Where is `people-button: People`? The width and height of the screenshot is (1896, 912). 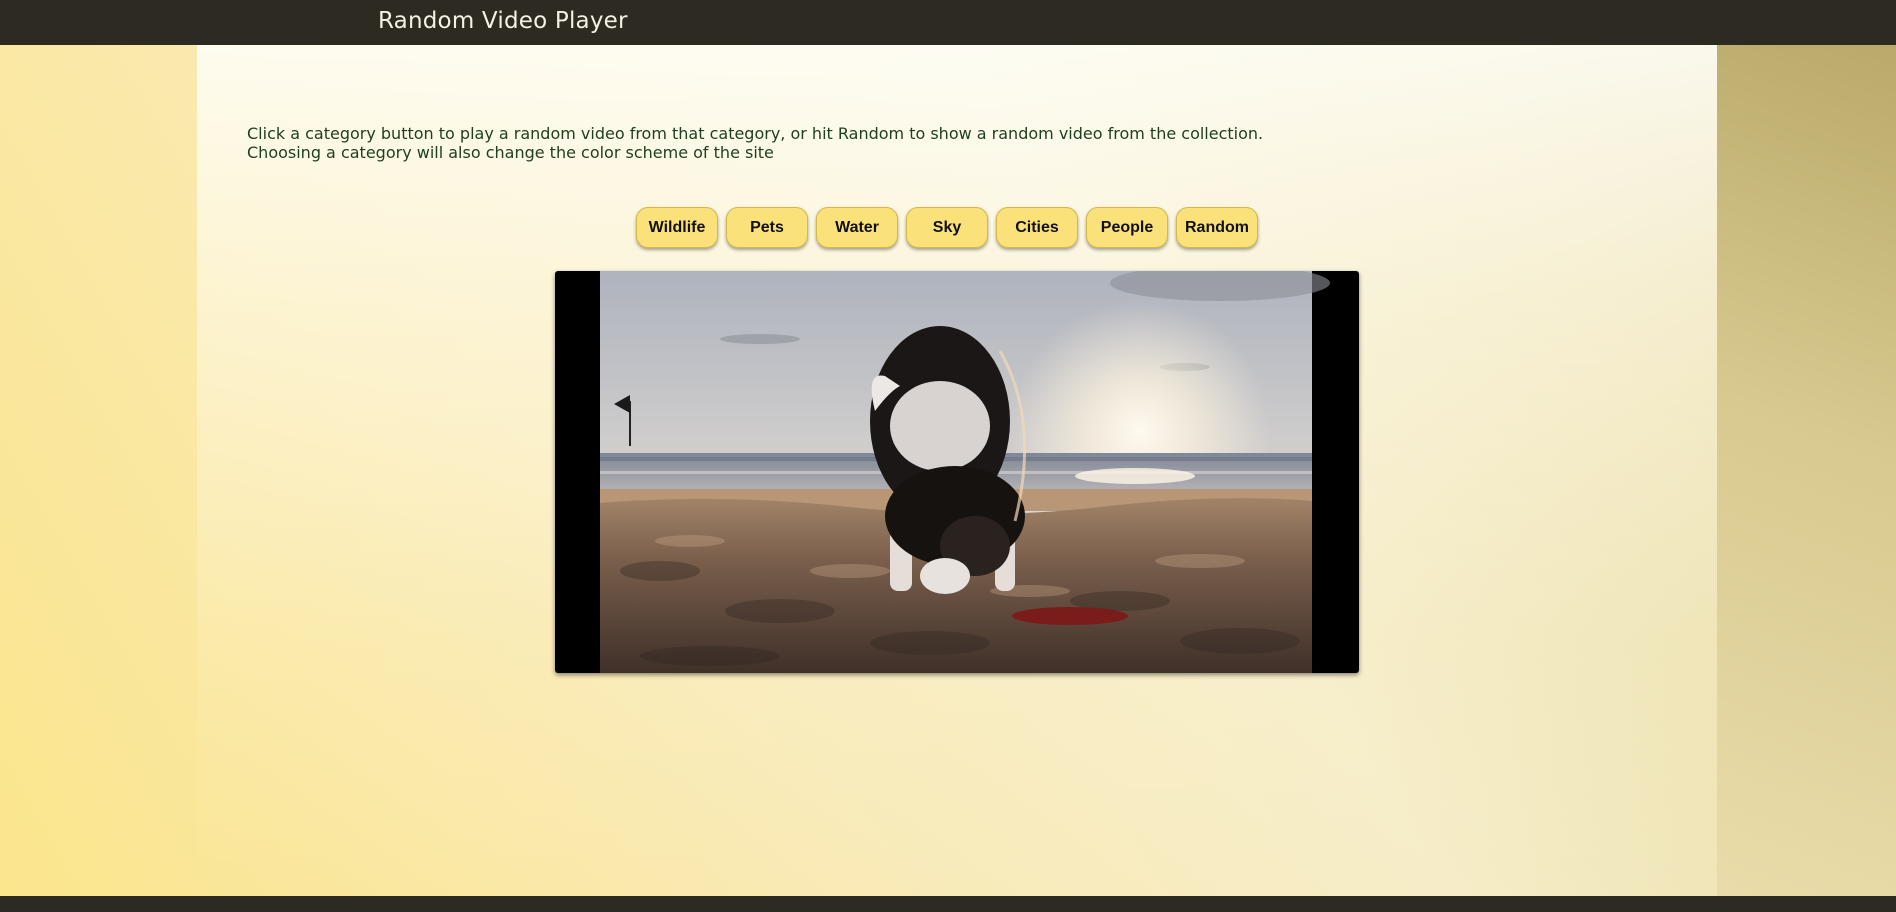
people-button: People is located at coordinates (1127, 227).